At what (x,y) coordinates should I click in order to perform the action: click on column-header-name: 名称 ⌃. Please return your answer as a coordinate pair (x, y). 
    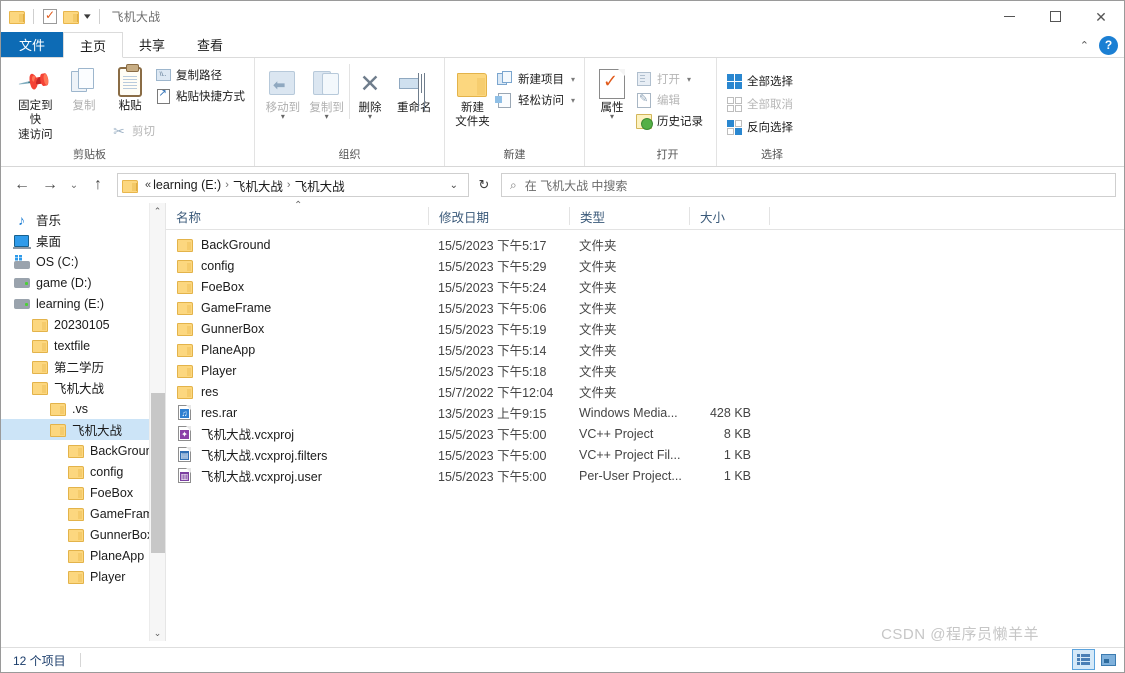
    Looking at the image, I should click on (297, 212).